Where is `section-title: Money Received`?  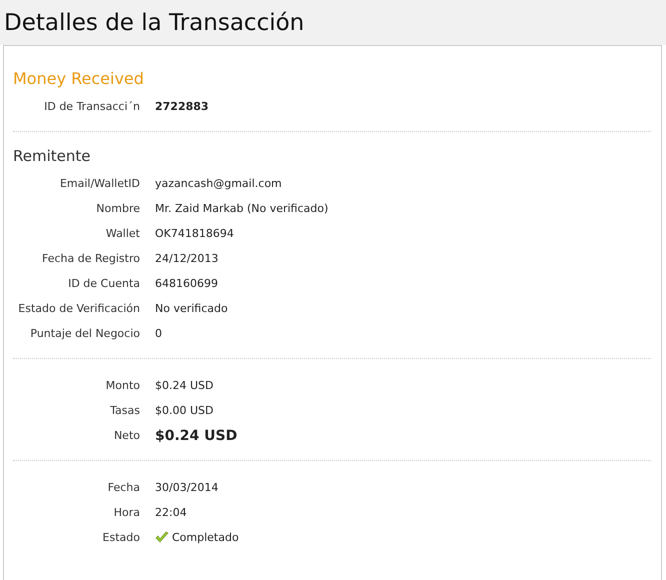 section-title: Money Received is located at coordinates (78, 78).